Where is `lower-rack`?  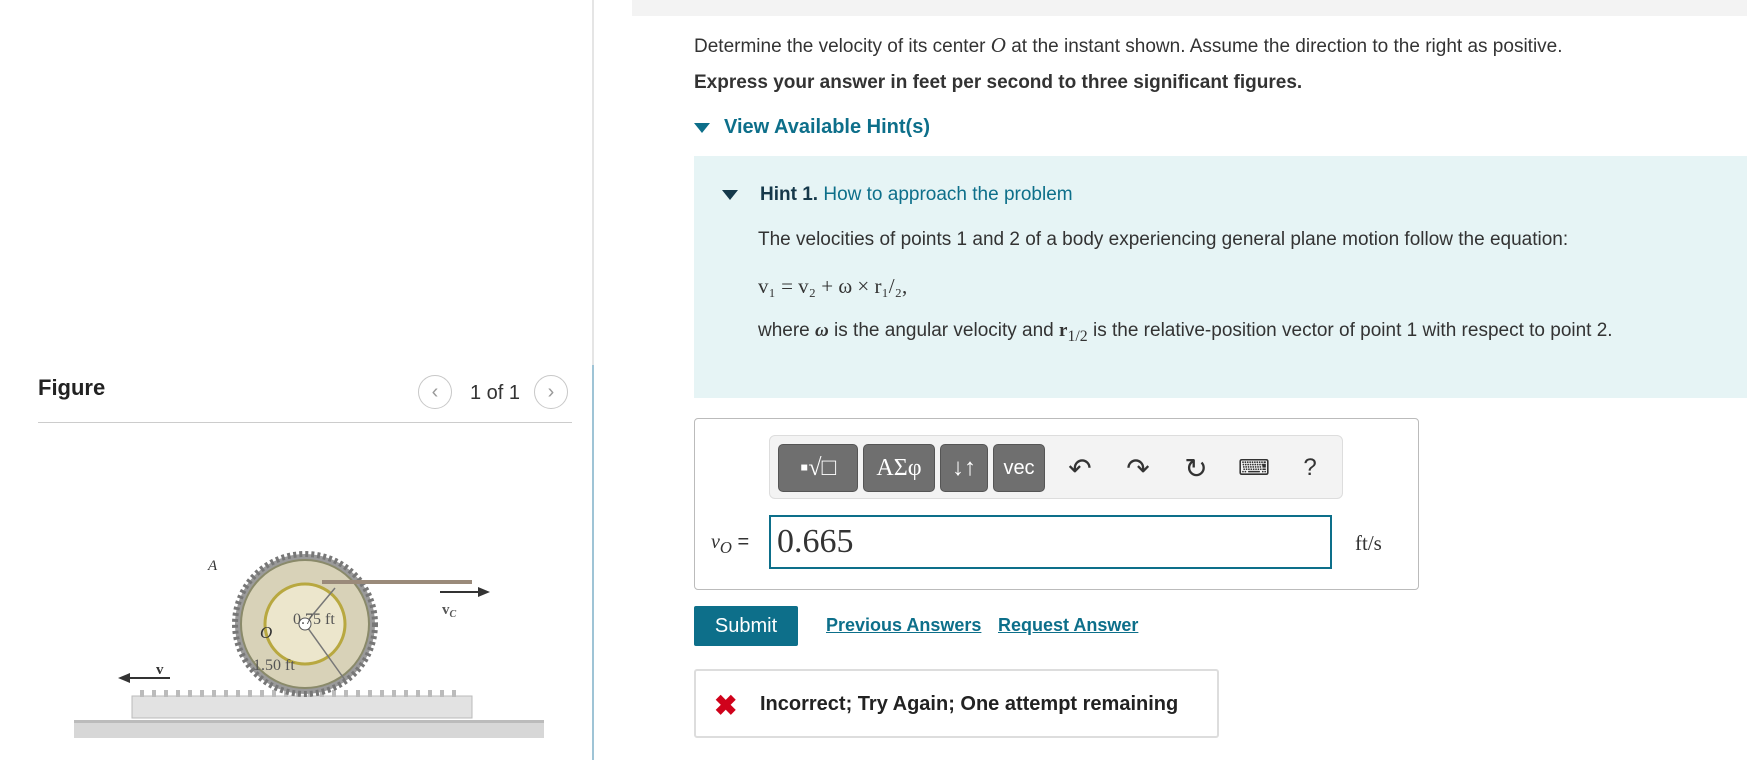
lower-rack is located at coordinates (302, 707).